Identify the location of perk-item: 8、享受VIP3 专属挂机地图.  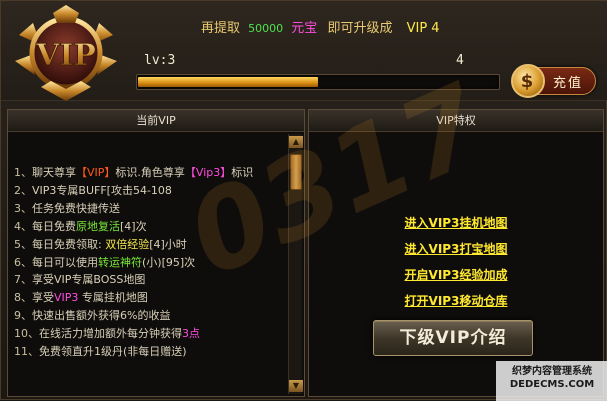
(159, 298).